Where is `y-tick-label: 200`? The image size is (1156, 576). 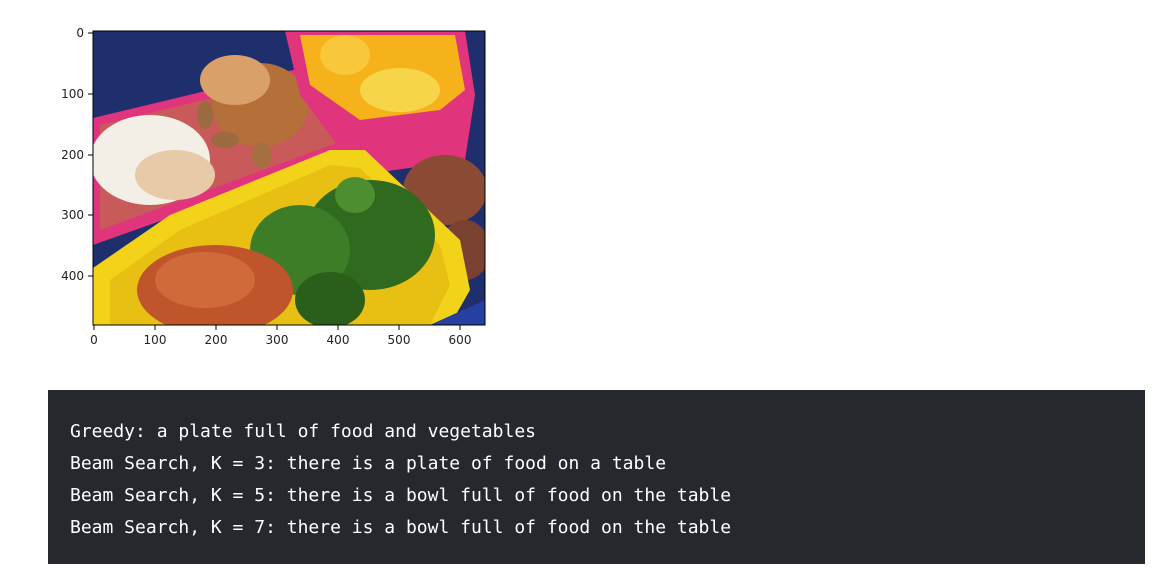 y-tick-label: 200 is located at coordinates (72, 155).